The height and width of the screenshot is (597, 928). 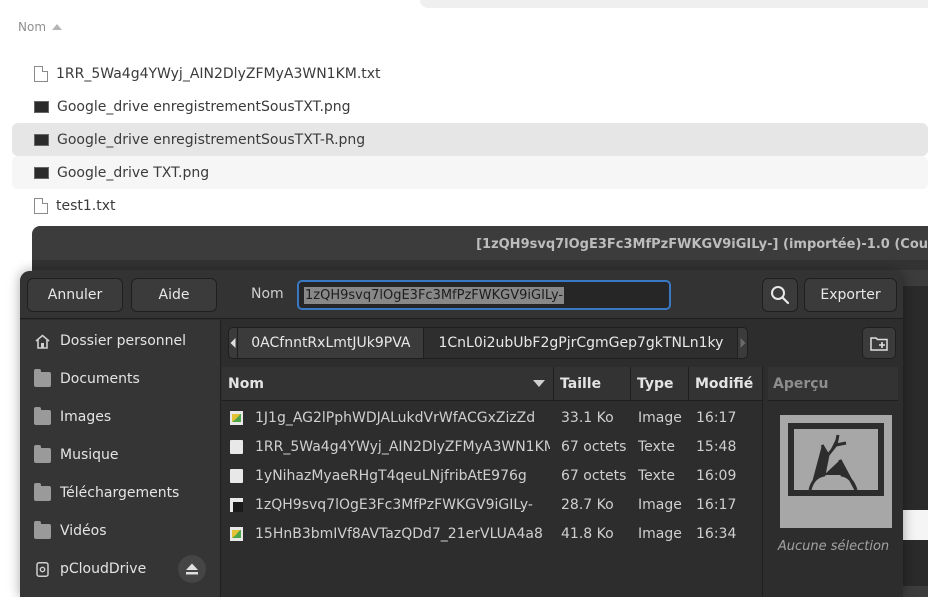 I want to click on file-modified: 15:48, so click(x=716, y=446).